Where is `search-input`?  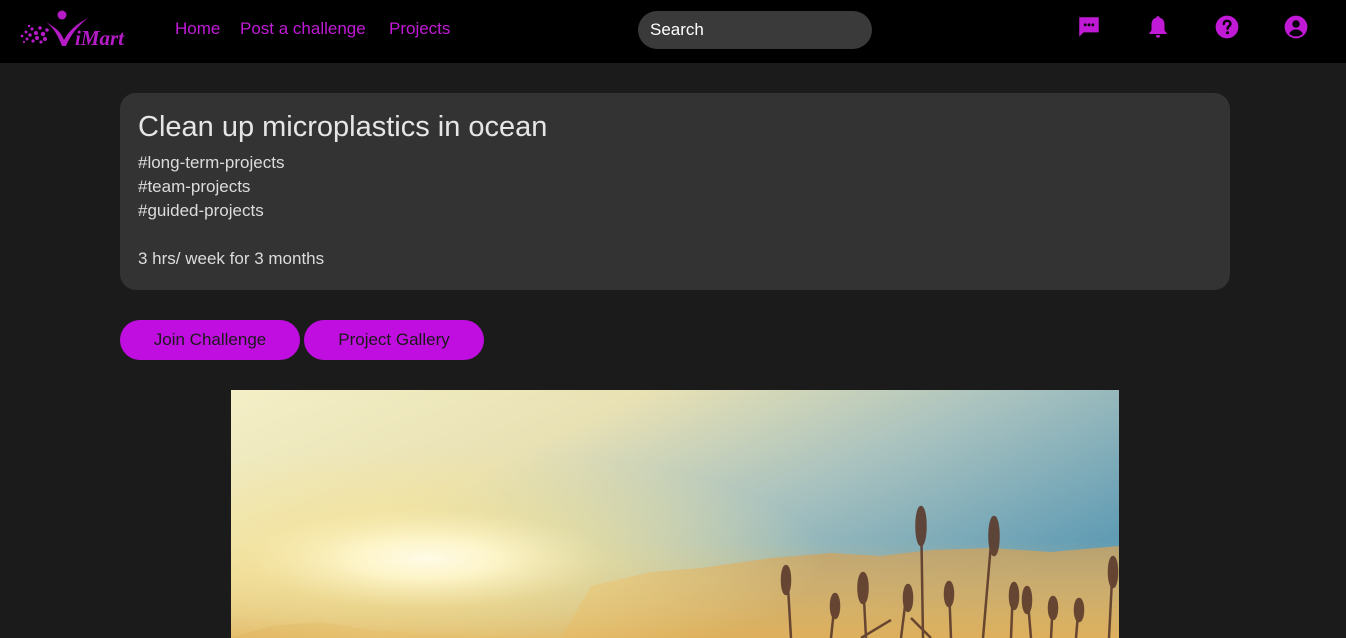
search-input is located at coordinates (755, 30).